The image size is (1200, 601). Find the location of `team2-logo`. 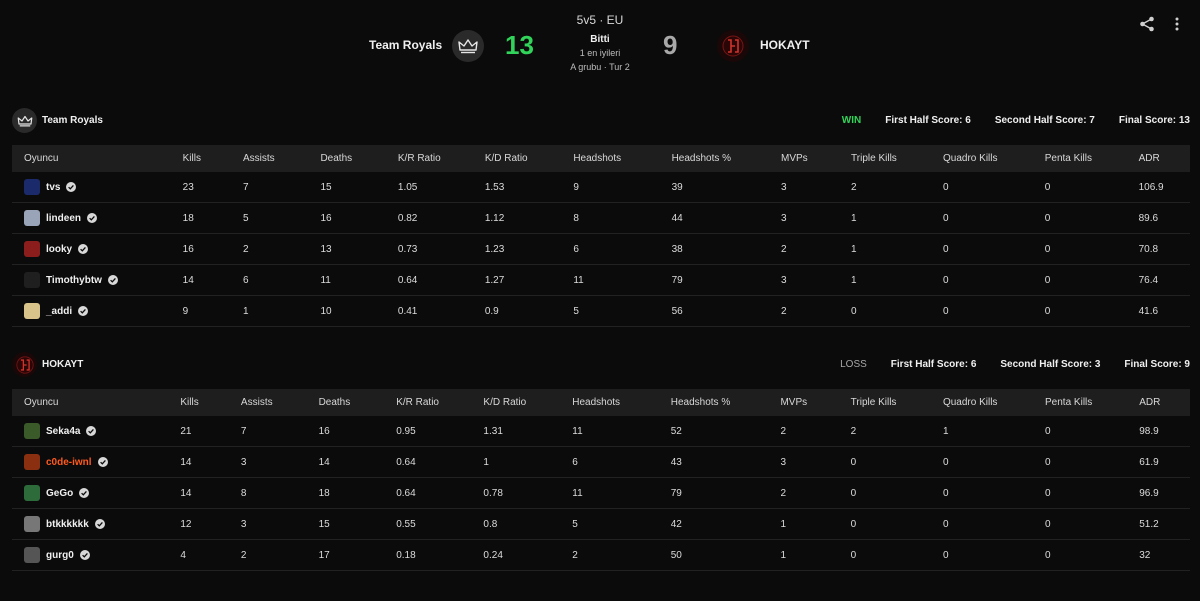

team2-logo is located at coordinates (733, 46).